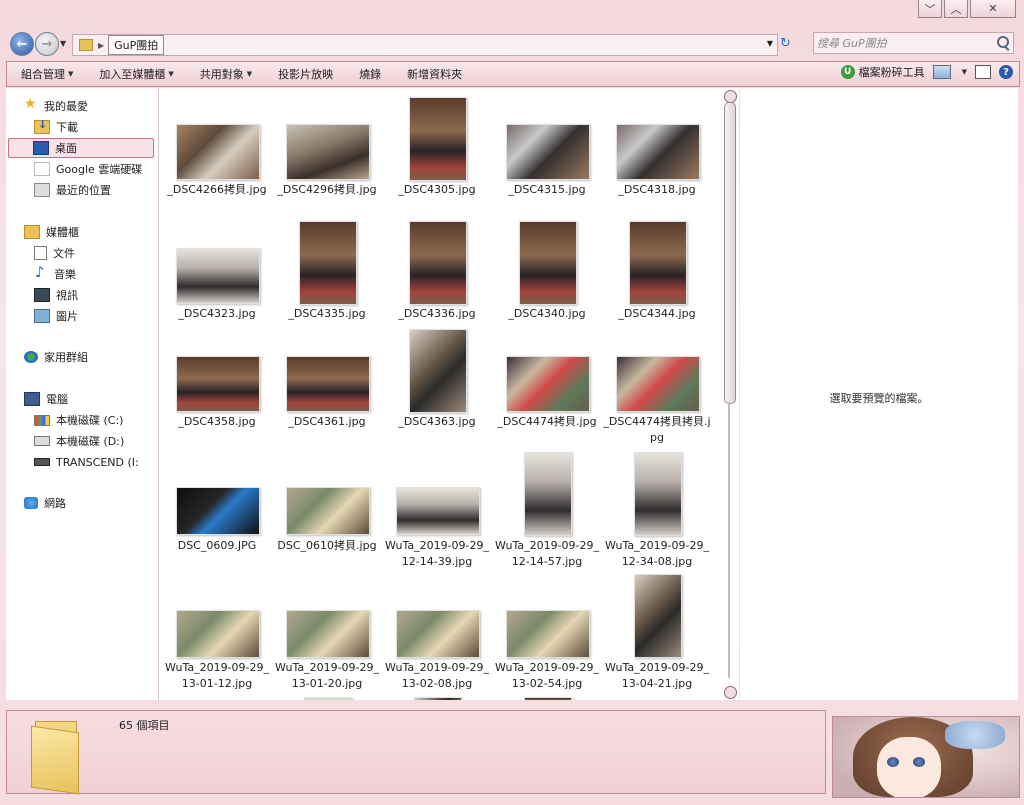 Image resolution: width=1024 pixels, height=805 pixels. Describe the element at coordinates (56, 316) in the screenshot. I see `nav-pictures: 圖片` at that location.